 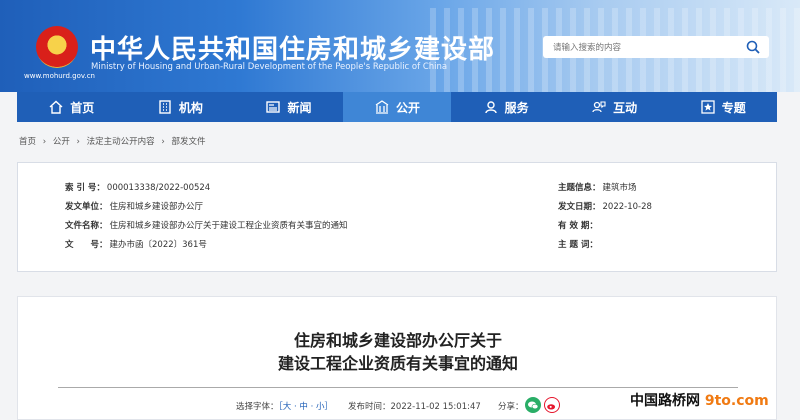 What do you see at coordinates (408, 107) in the screenshot?
I see `nav-label: 公开` at bounding box center [408, 107].